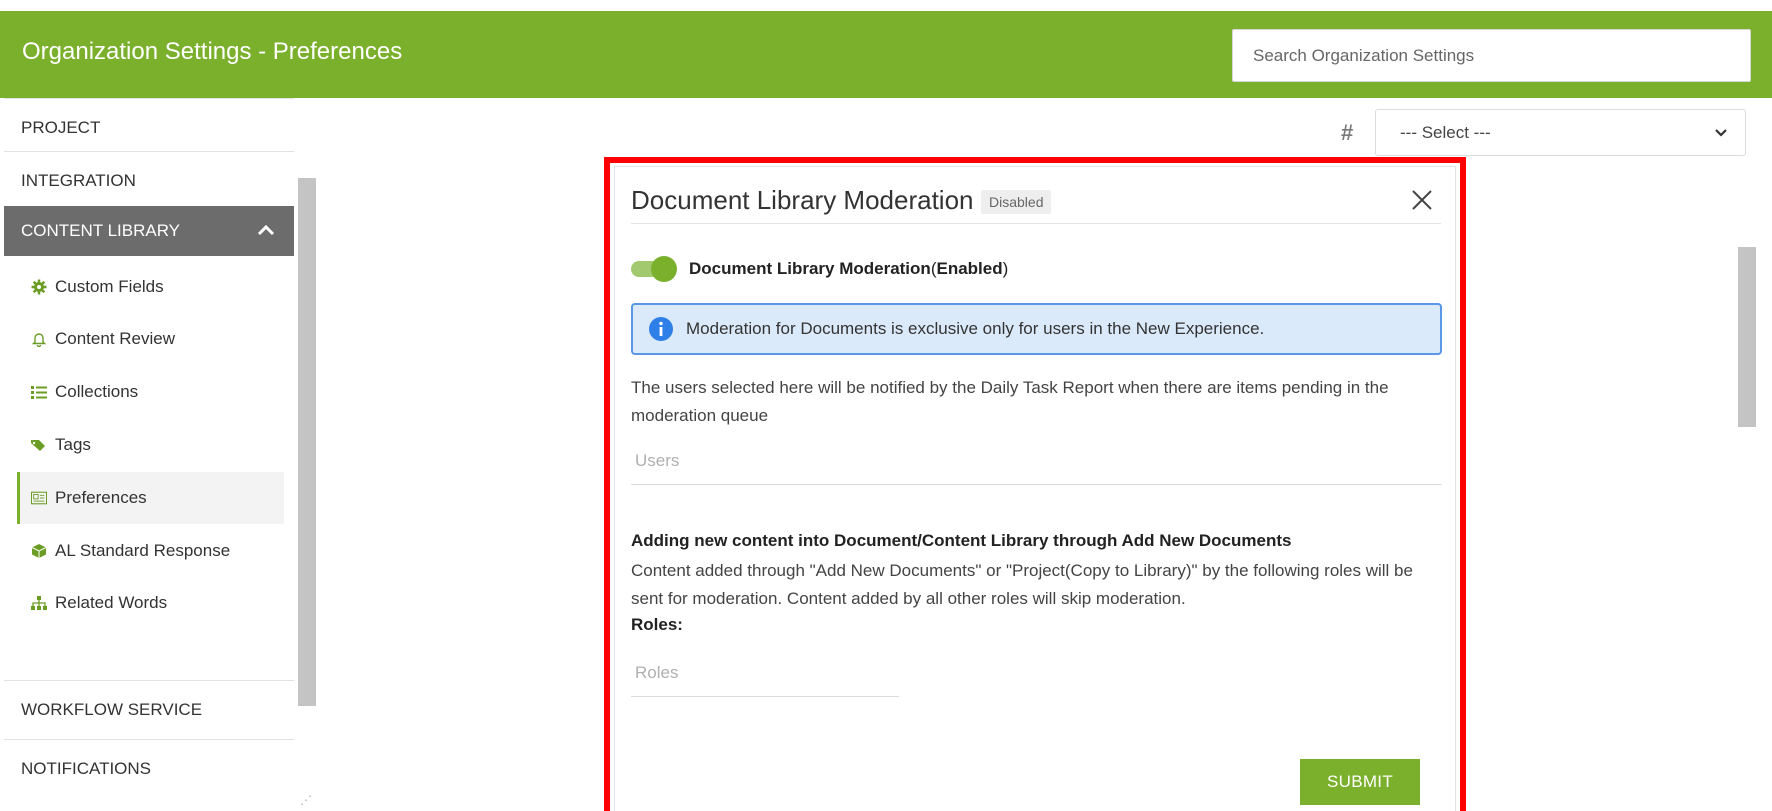  Describe the element at coordinates (39, 287) in the screenshot. I see `gear-icon` at that location.